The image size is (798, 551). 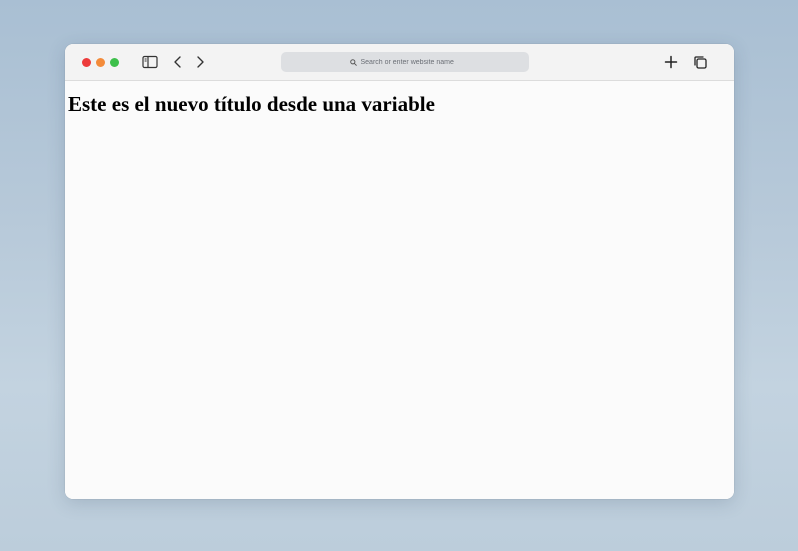 I want to click on search-icon, so click(x=353, y=62).